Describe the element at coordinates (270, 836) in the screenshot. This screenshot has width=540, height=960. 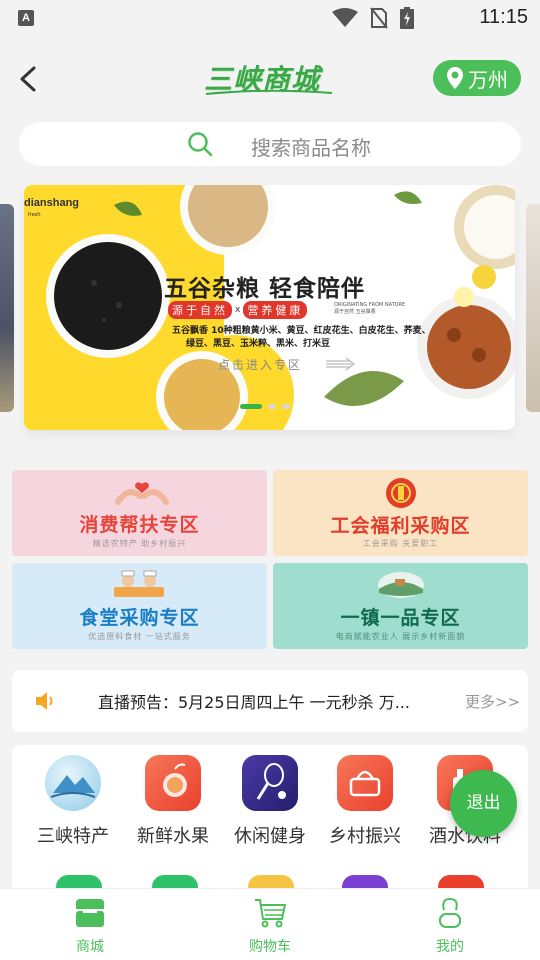
I see `category-label: 休闲健身` at that location.